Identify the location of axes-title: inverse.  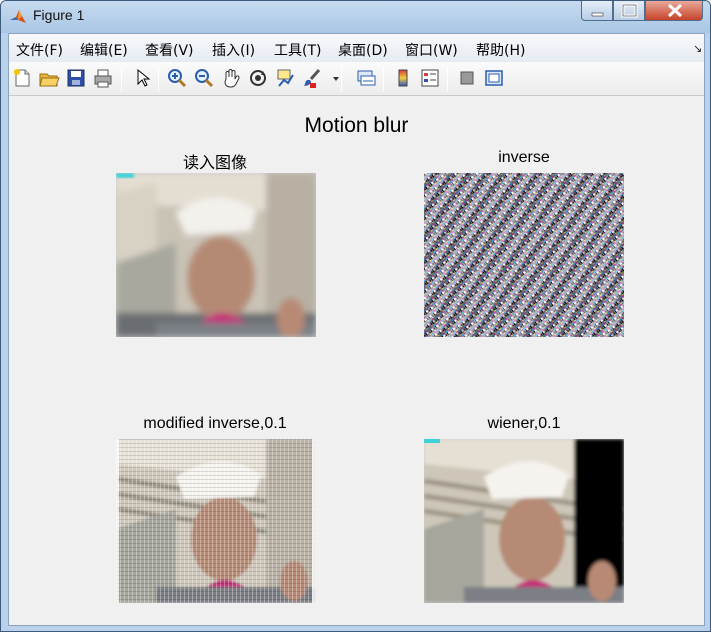
(524, 157).